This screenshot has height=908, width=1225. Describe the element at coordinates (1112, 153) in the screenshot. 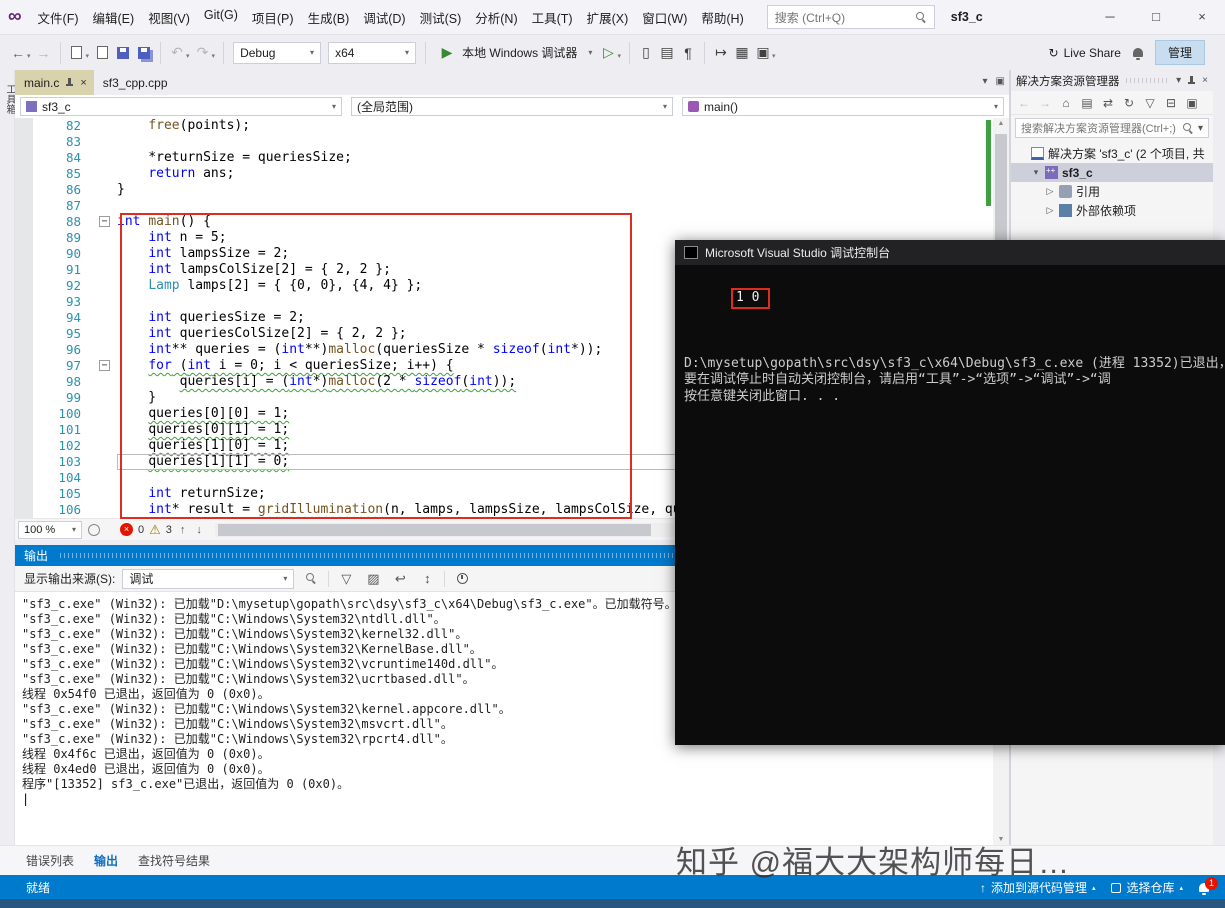

I see `tree-item: 解决方案 'sf3_c' (2 个项目, 共` at that location.